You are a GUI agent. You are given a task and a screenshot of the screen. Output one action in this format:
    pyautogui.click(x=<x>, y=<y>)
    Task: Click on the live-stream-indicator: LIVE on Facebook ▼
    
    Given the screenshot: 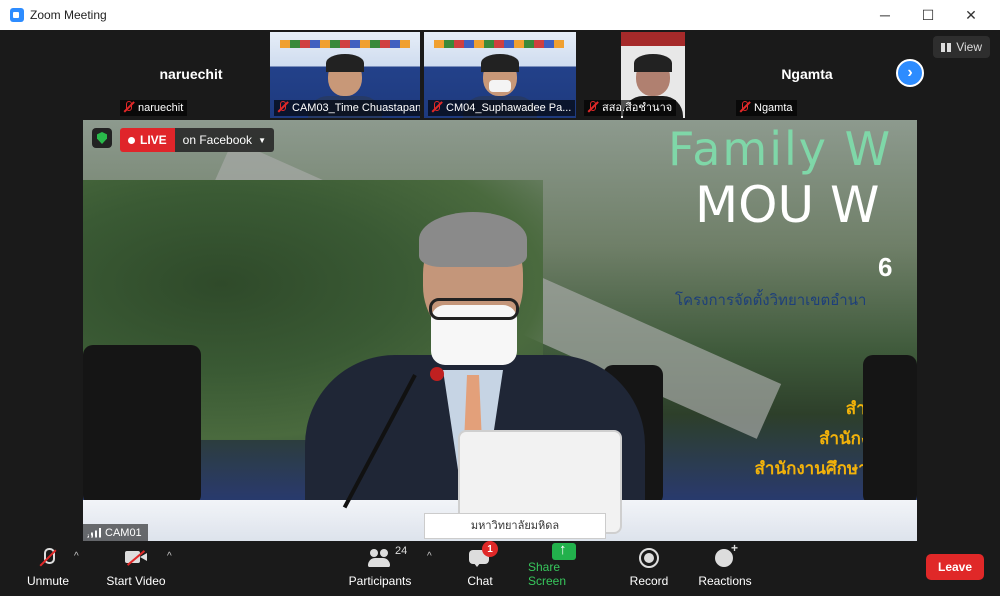 What is the action you would take?
    pyautogui.click(x=197, y=140)
    